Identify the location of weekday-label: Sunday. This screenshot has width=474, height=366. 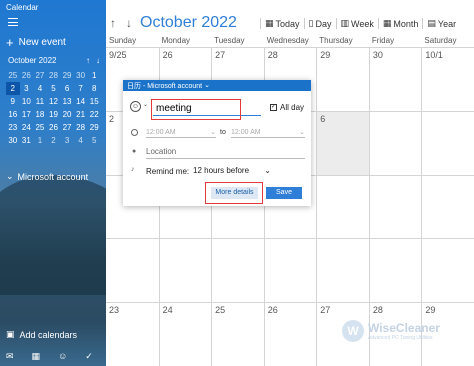
(123, 40).